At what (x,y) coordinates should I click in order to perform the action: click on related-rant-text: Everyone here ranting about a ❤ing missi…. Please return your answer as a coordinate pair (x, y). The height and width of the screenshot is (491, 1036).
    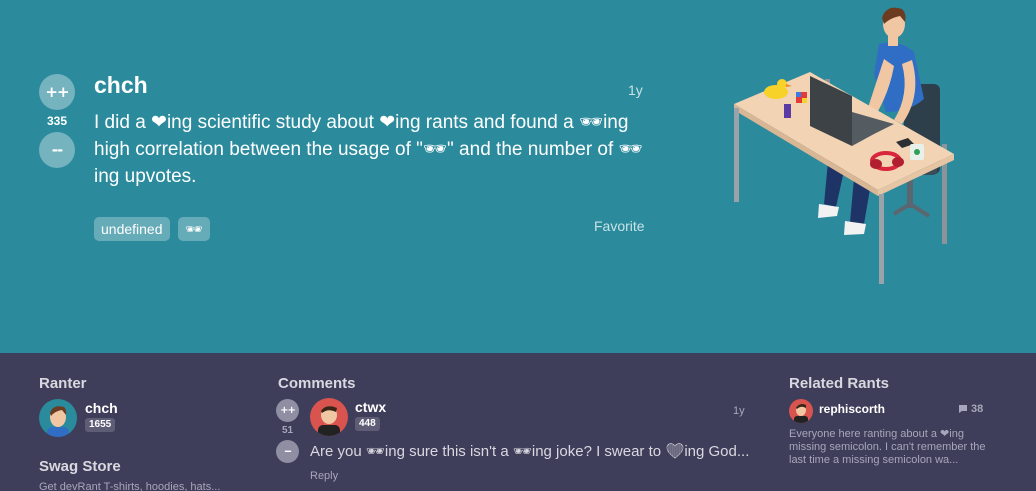
    Looking at the image, I should click on (891, 447).